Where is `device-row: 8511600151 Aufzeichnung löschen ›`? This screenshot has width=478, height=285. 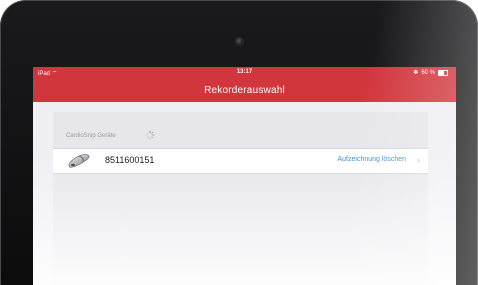 device-row: 8511600151 Aufzeichnung löschen › is located at coordinates (240, 161).